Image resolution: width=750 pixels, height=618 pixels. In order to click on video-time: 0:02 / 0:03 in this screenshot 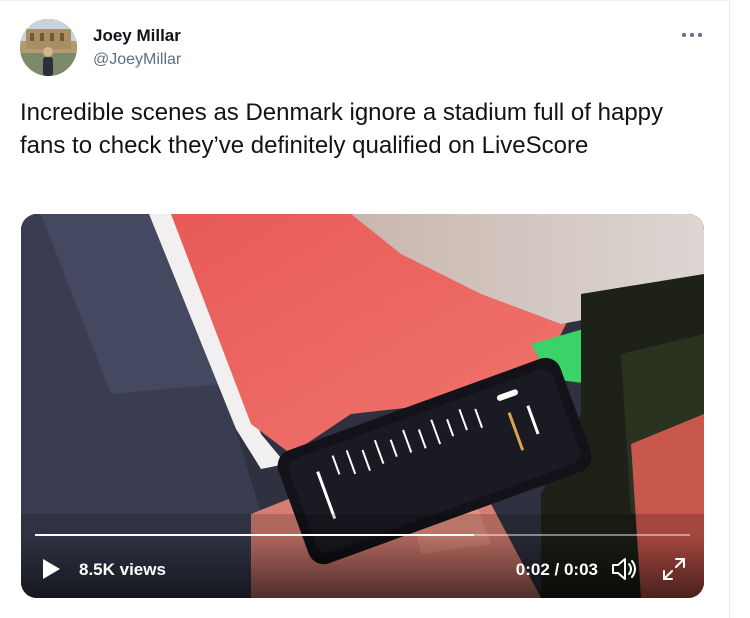, I will do `click(556, 569)`.